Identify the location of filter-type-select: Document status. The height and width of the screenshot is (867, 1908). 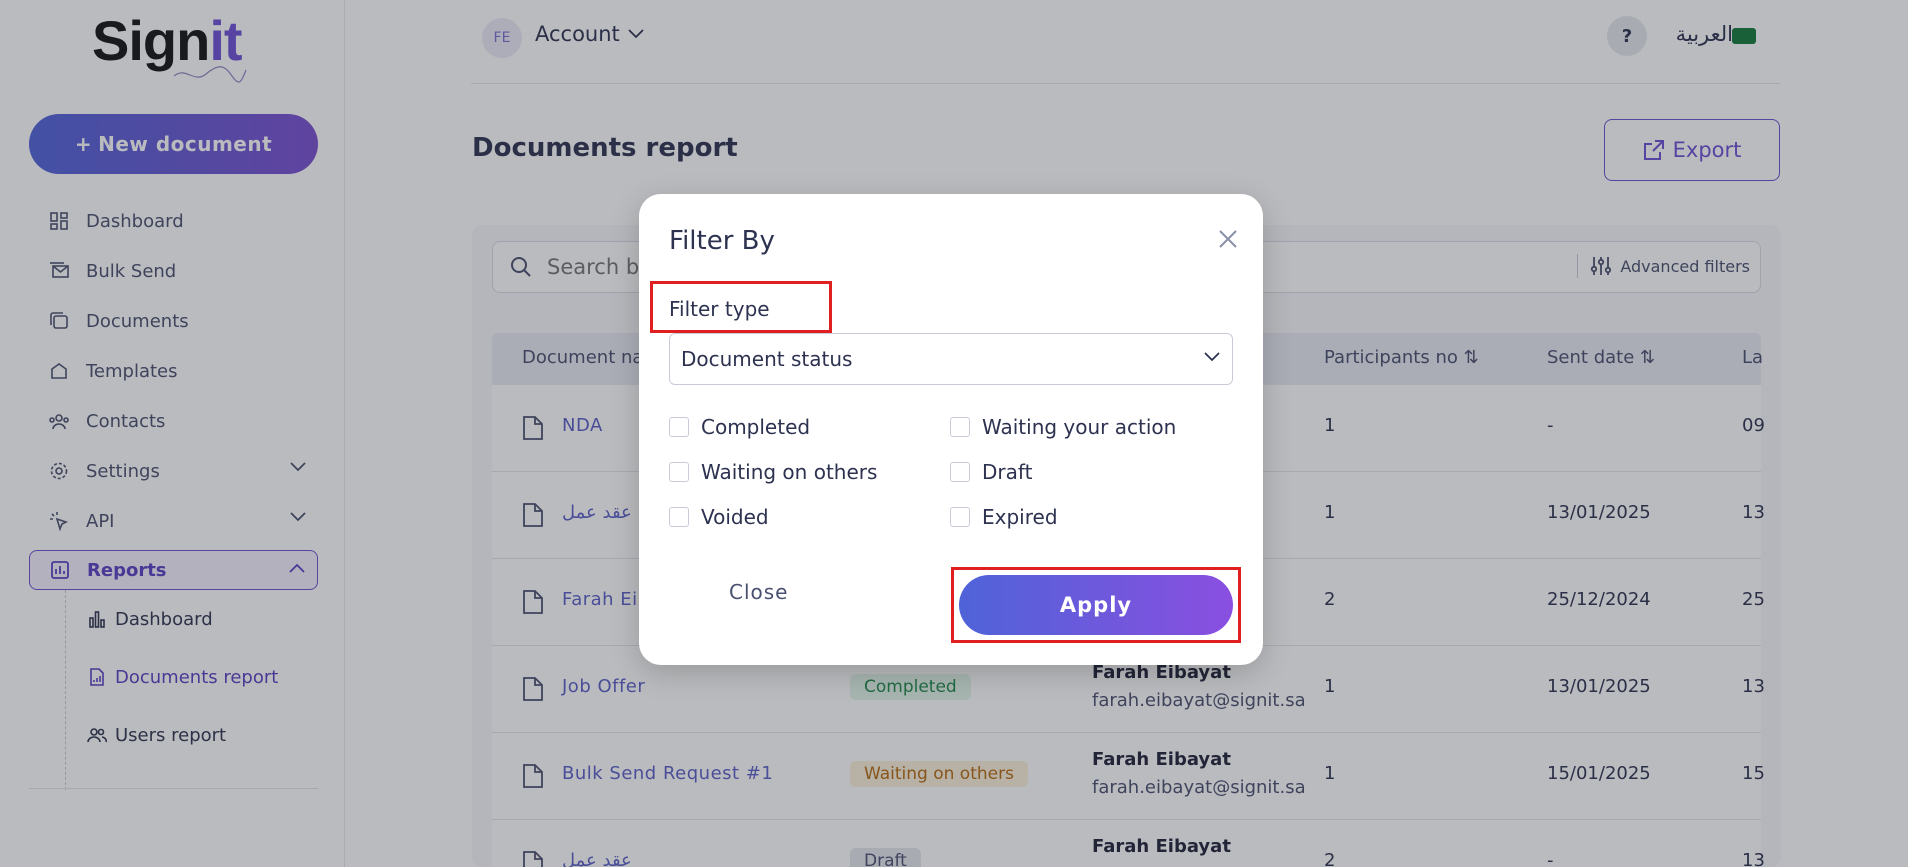
(951, 359).